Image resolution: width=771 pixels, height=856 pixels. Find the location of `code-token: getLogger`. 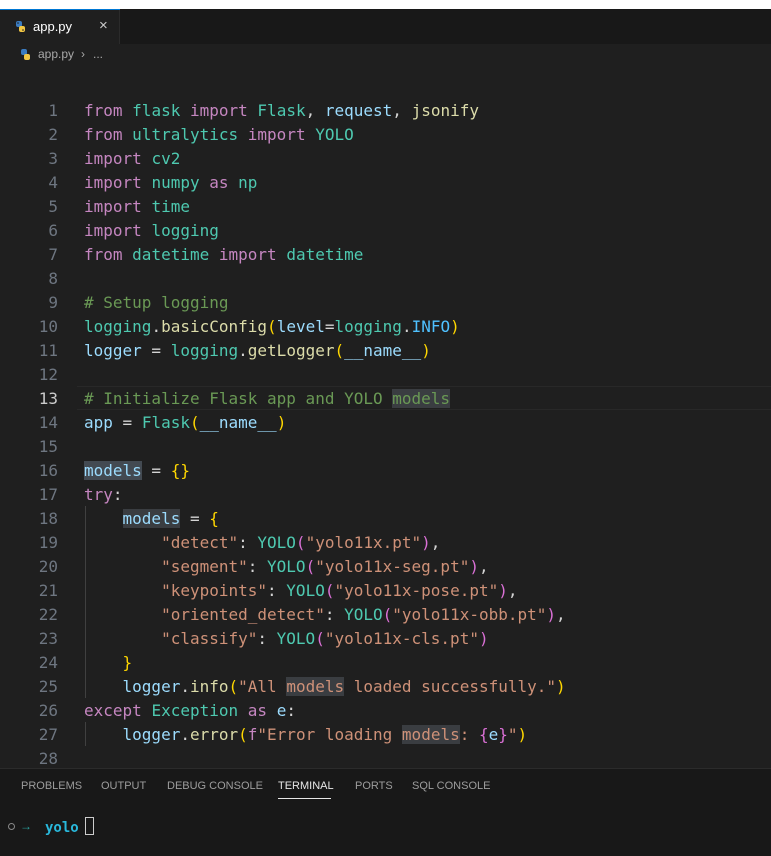

code-token: getLogger is located at coordinates (291, 350).